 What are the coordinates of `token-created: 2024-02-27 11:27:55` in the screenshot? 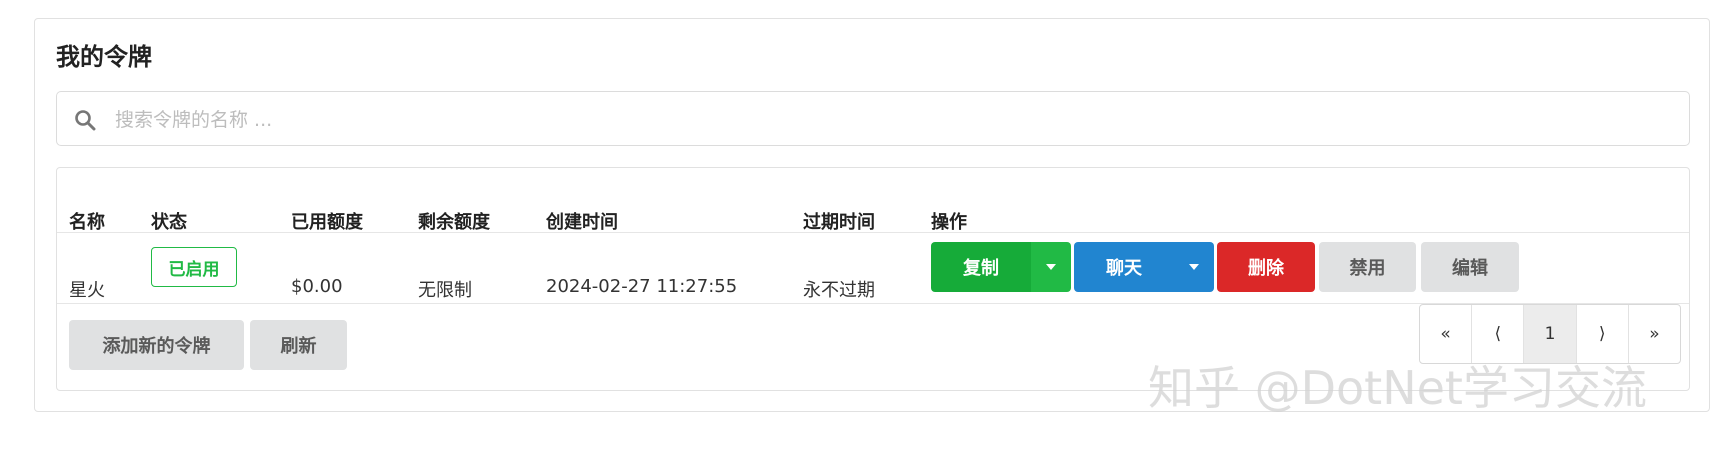 It's located at (642, 286).